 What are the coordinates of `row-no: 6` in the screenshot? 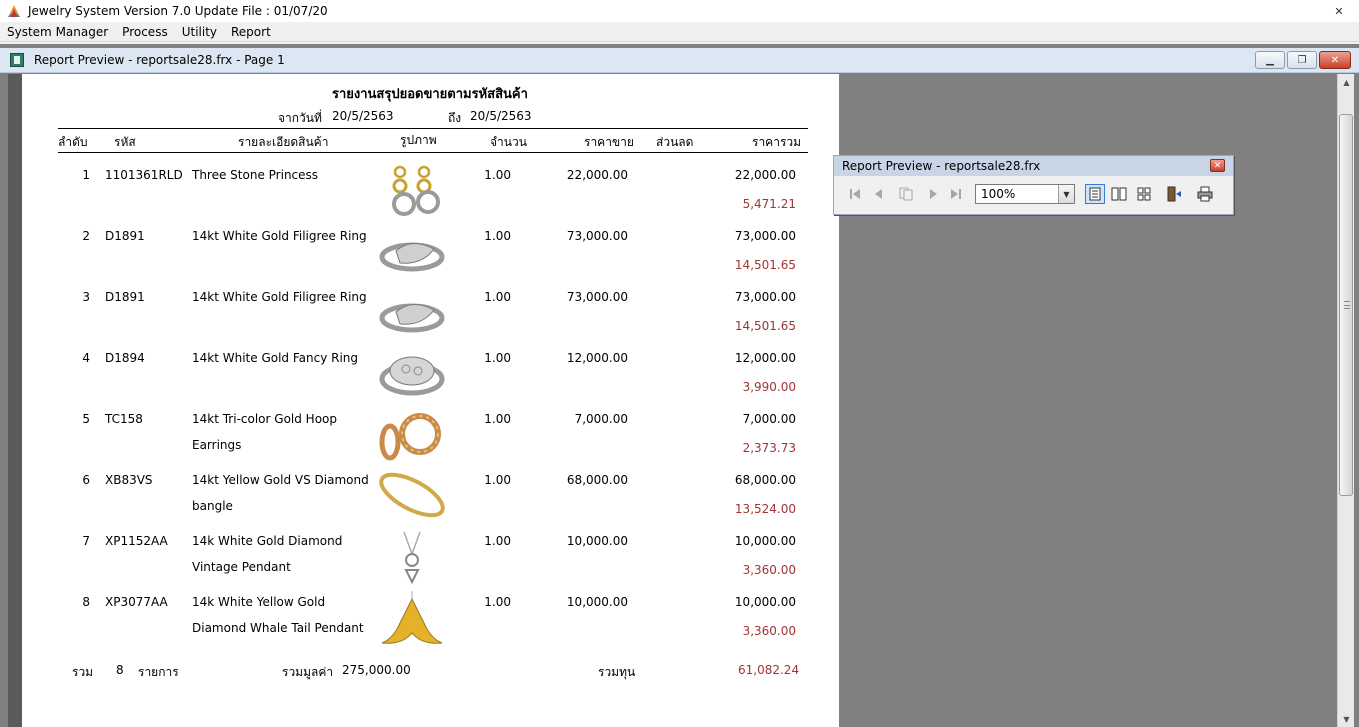 It's located at (86, 480).